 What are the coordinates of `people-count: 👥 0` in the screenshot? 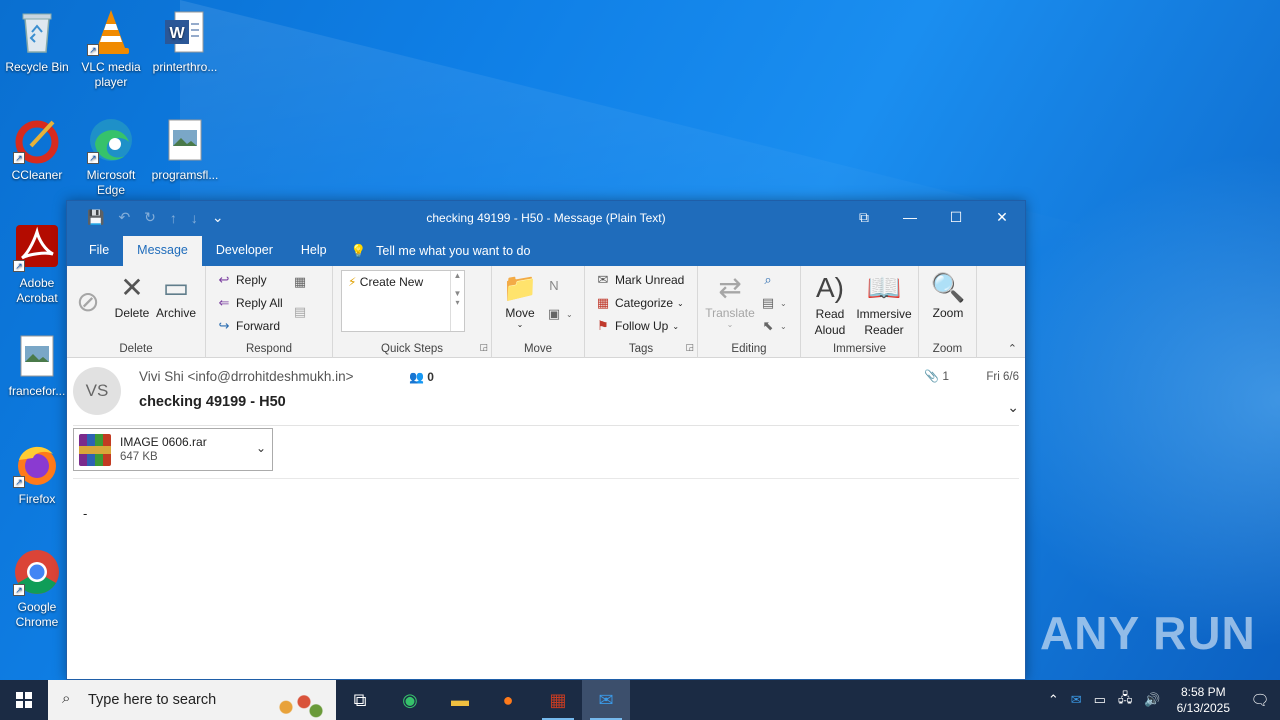 It's located at (421, 377).